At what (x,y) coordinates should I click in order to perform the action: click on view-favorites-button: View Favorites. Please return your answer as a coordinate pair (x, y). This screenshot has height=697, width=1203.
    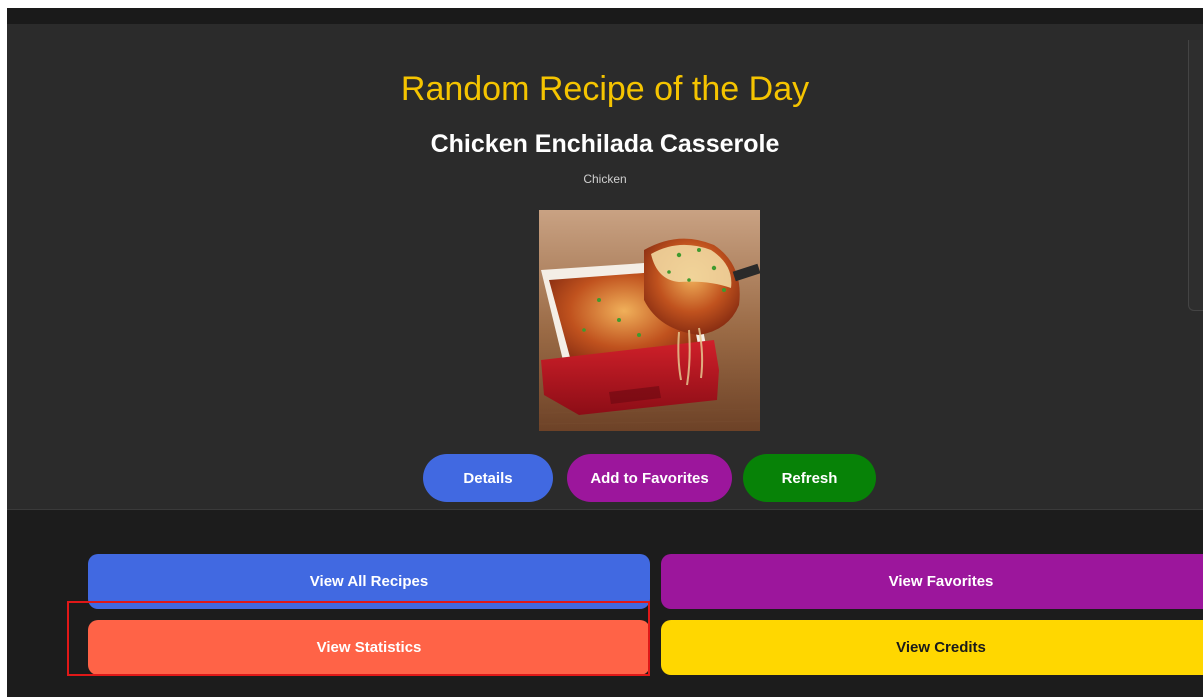
    Looking at the image, I should click on (932, 581).